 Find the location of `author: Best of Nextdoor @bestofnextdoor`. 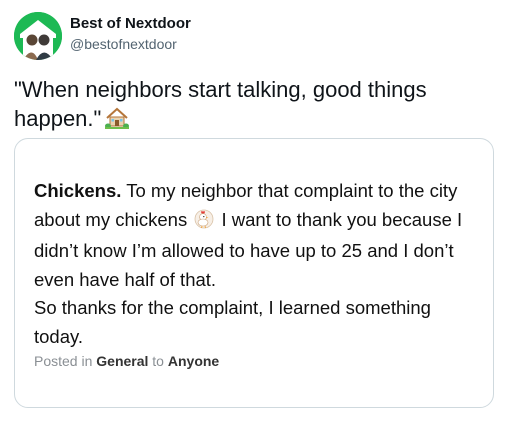

author: Best of Nextdoor @bestofnextdoor is located at coordinates (130, 33).